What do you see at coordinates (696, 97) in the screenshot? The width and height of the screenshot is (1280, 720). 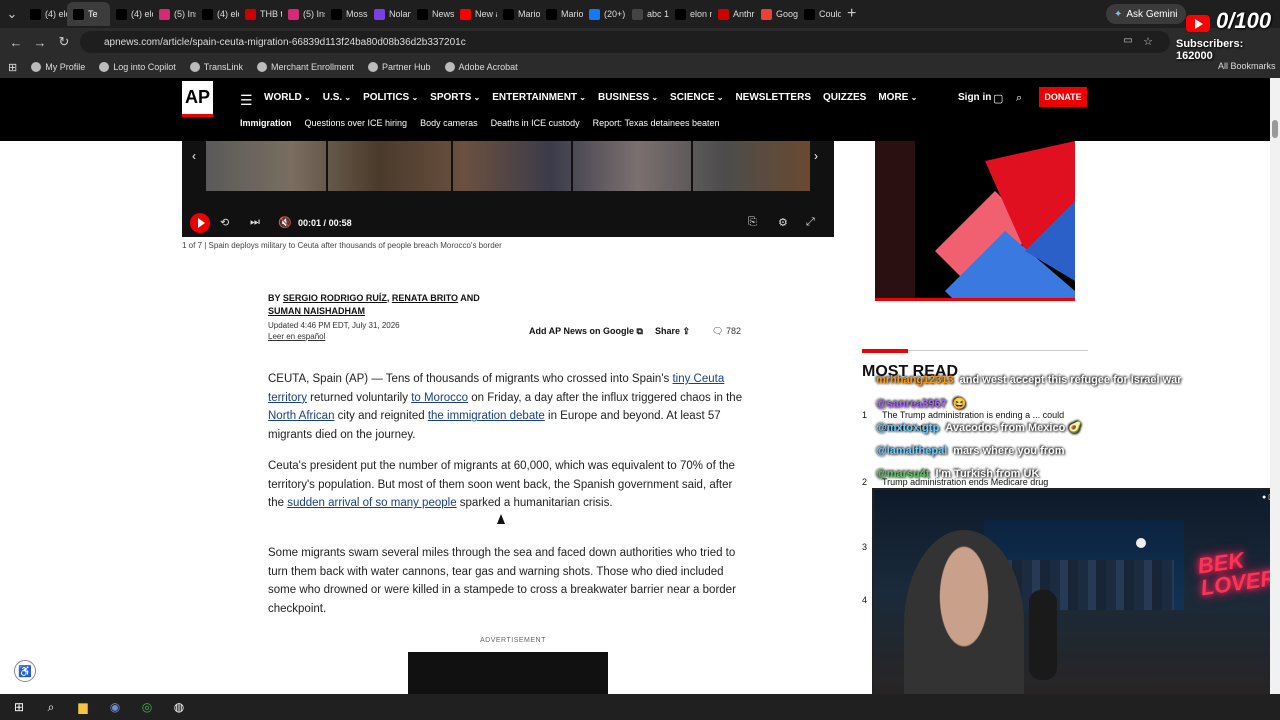 I see `nav-item: SCIENCE ⌄` at bounding box center [696, 97].